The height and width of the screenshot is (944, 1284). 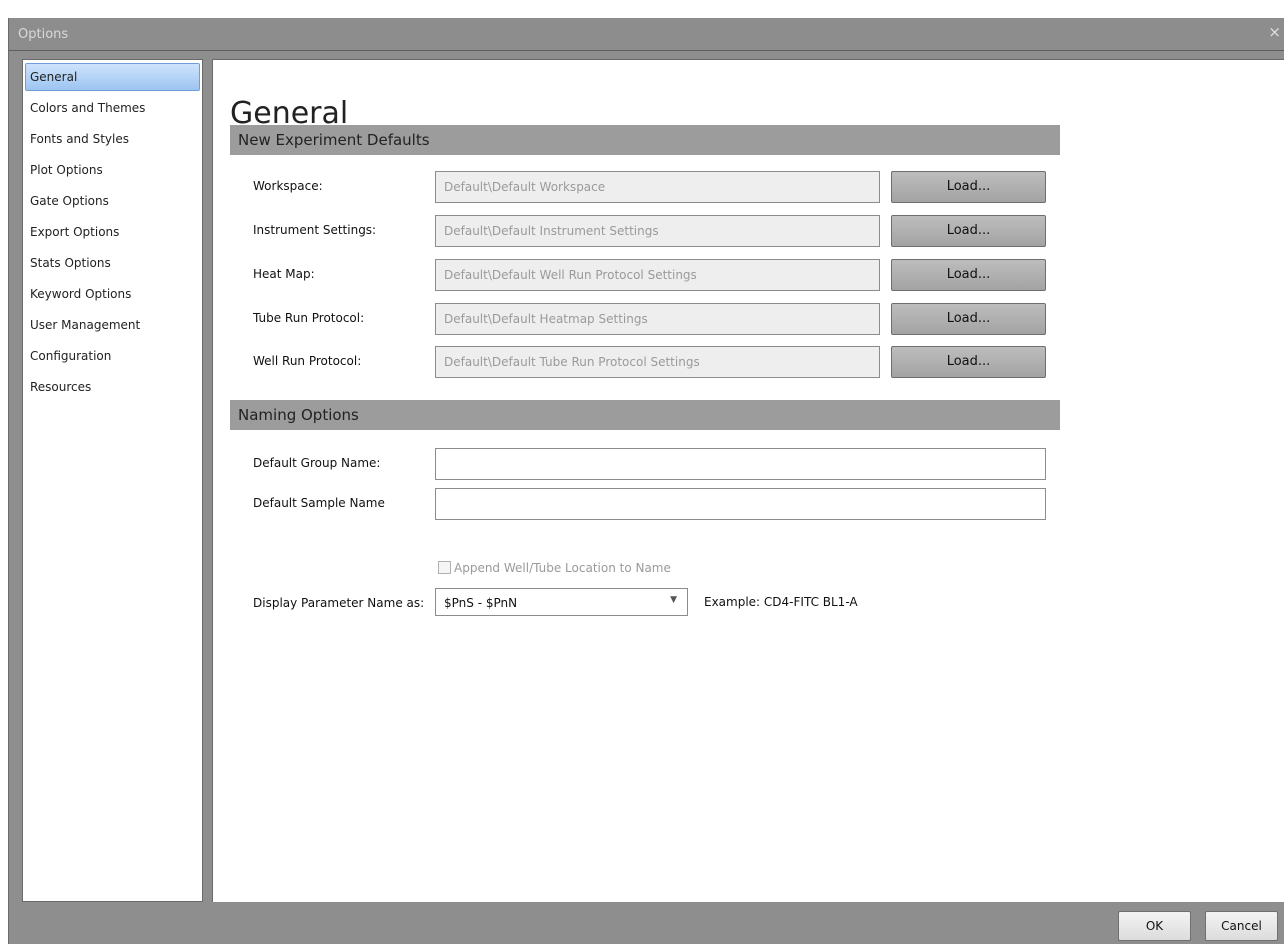 I want to click on close-icon: ×, so click(x=1274, y=32).